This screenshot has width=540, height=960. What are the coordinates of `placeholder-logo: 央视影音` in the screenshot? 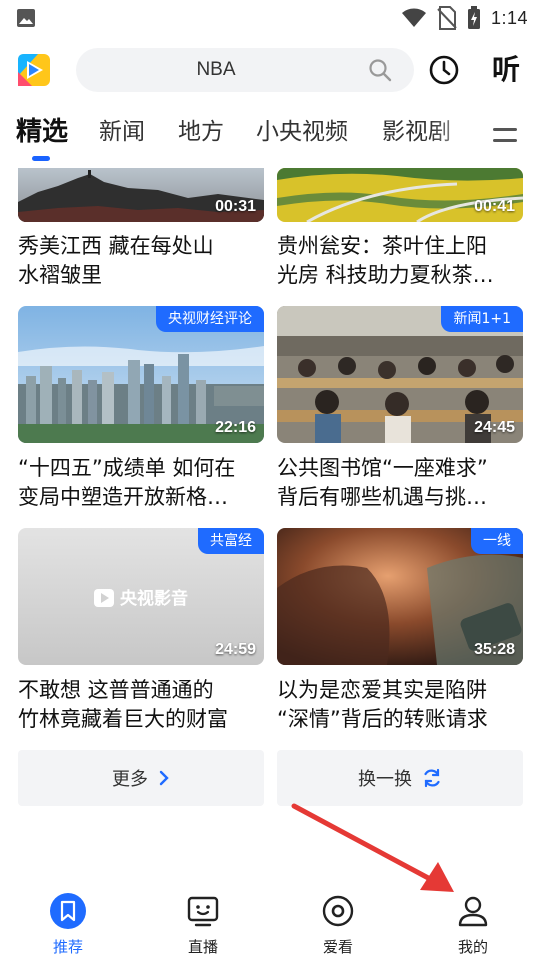 It's located at (141, 596).